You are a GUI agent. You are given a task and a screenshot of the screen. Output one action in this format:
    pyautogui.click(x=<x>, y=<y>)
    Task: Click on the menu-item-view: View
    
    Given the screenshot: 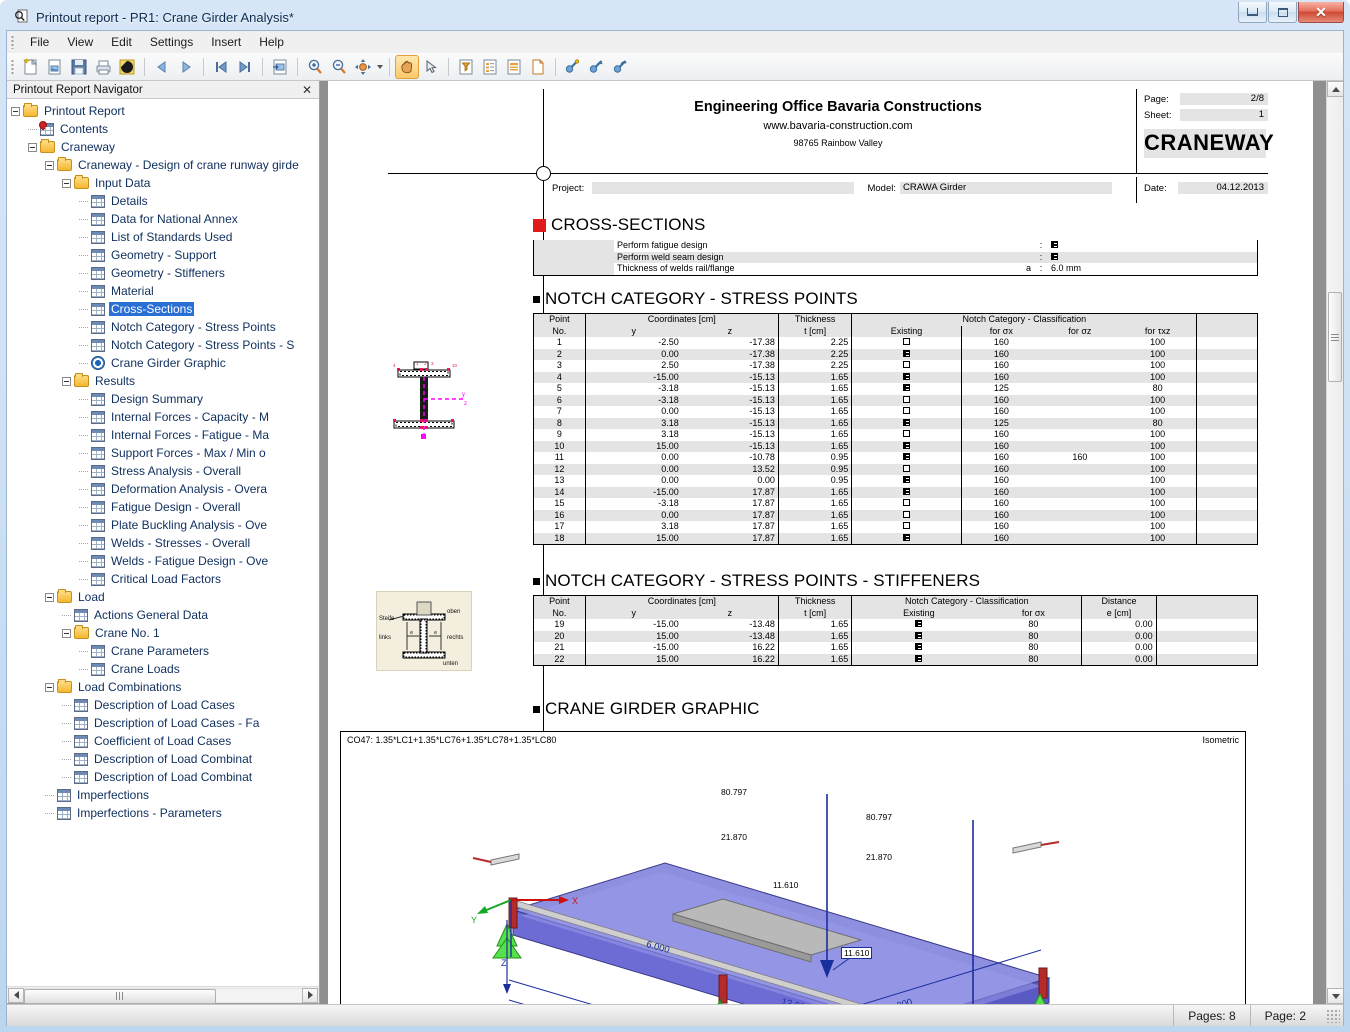 What is the action you would take?
    pyautogui.click(x=80, y=42)
    